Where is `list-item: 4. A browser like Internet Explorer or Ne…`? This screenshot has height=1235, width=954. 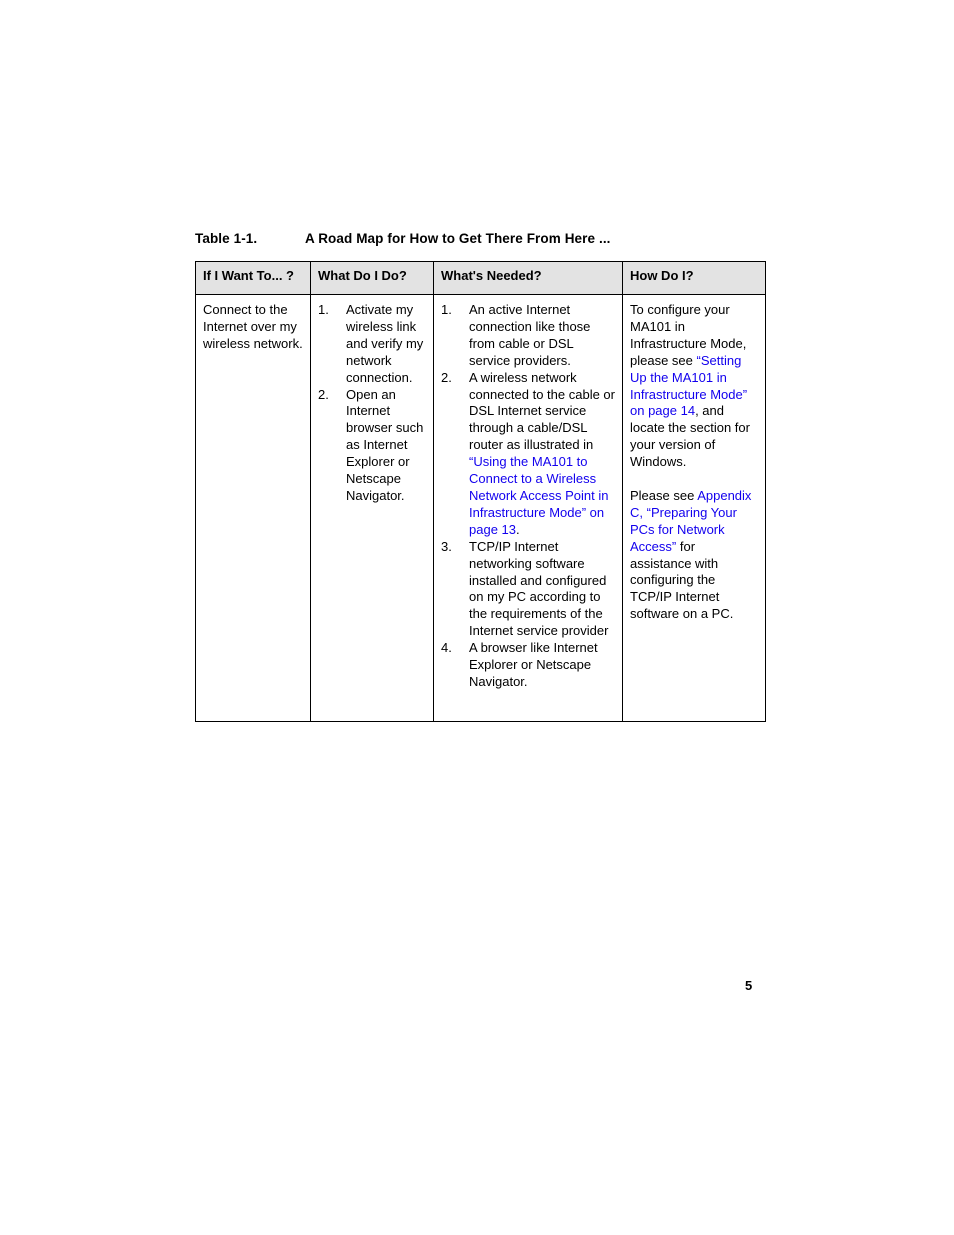 list-item: 4. A browser like Internet Explorer or Ne… is located at coordinates (528, 665).